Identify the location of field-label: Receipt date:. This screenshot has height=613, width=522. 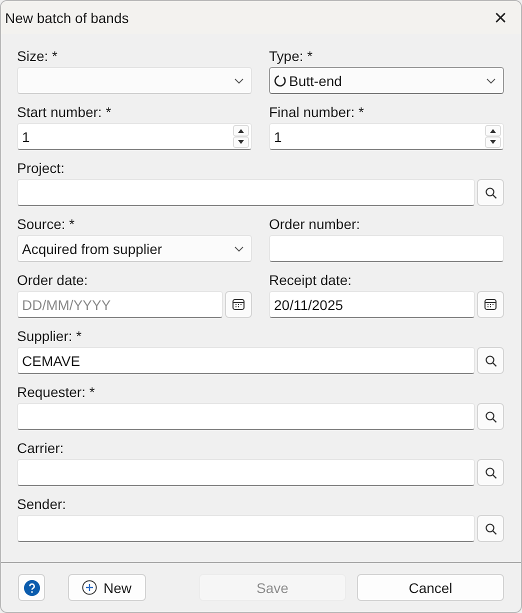
(310, 280).